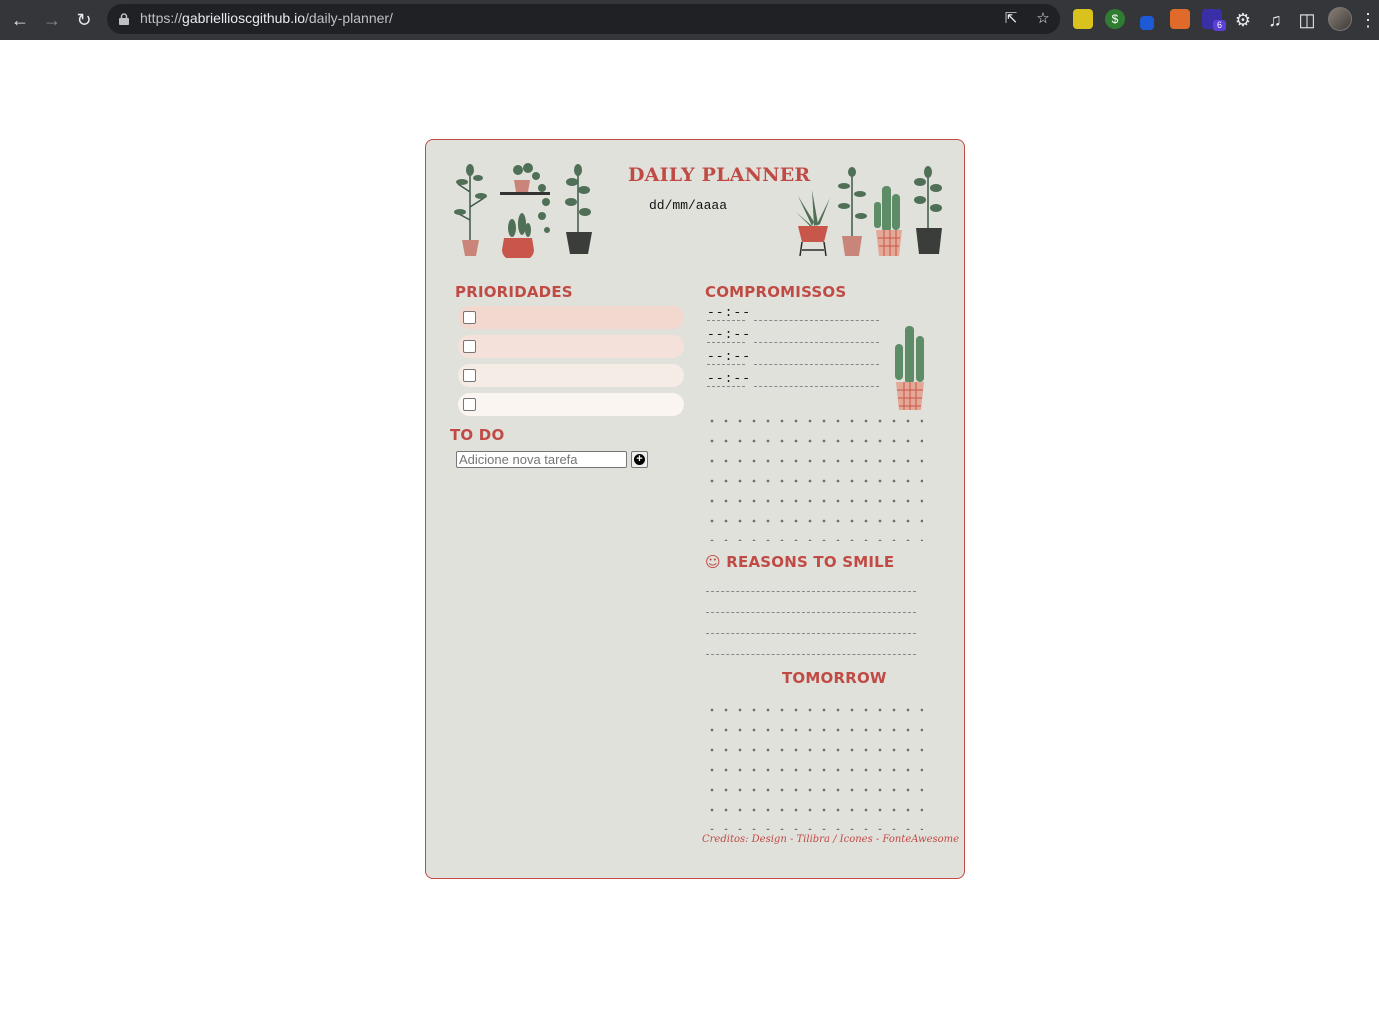 The width and height of the screenshot is (1379, 1010). I want to click on lock-icon, so click(124, 19).